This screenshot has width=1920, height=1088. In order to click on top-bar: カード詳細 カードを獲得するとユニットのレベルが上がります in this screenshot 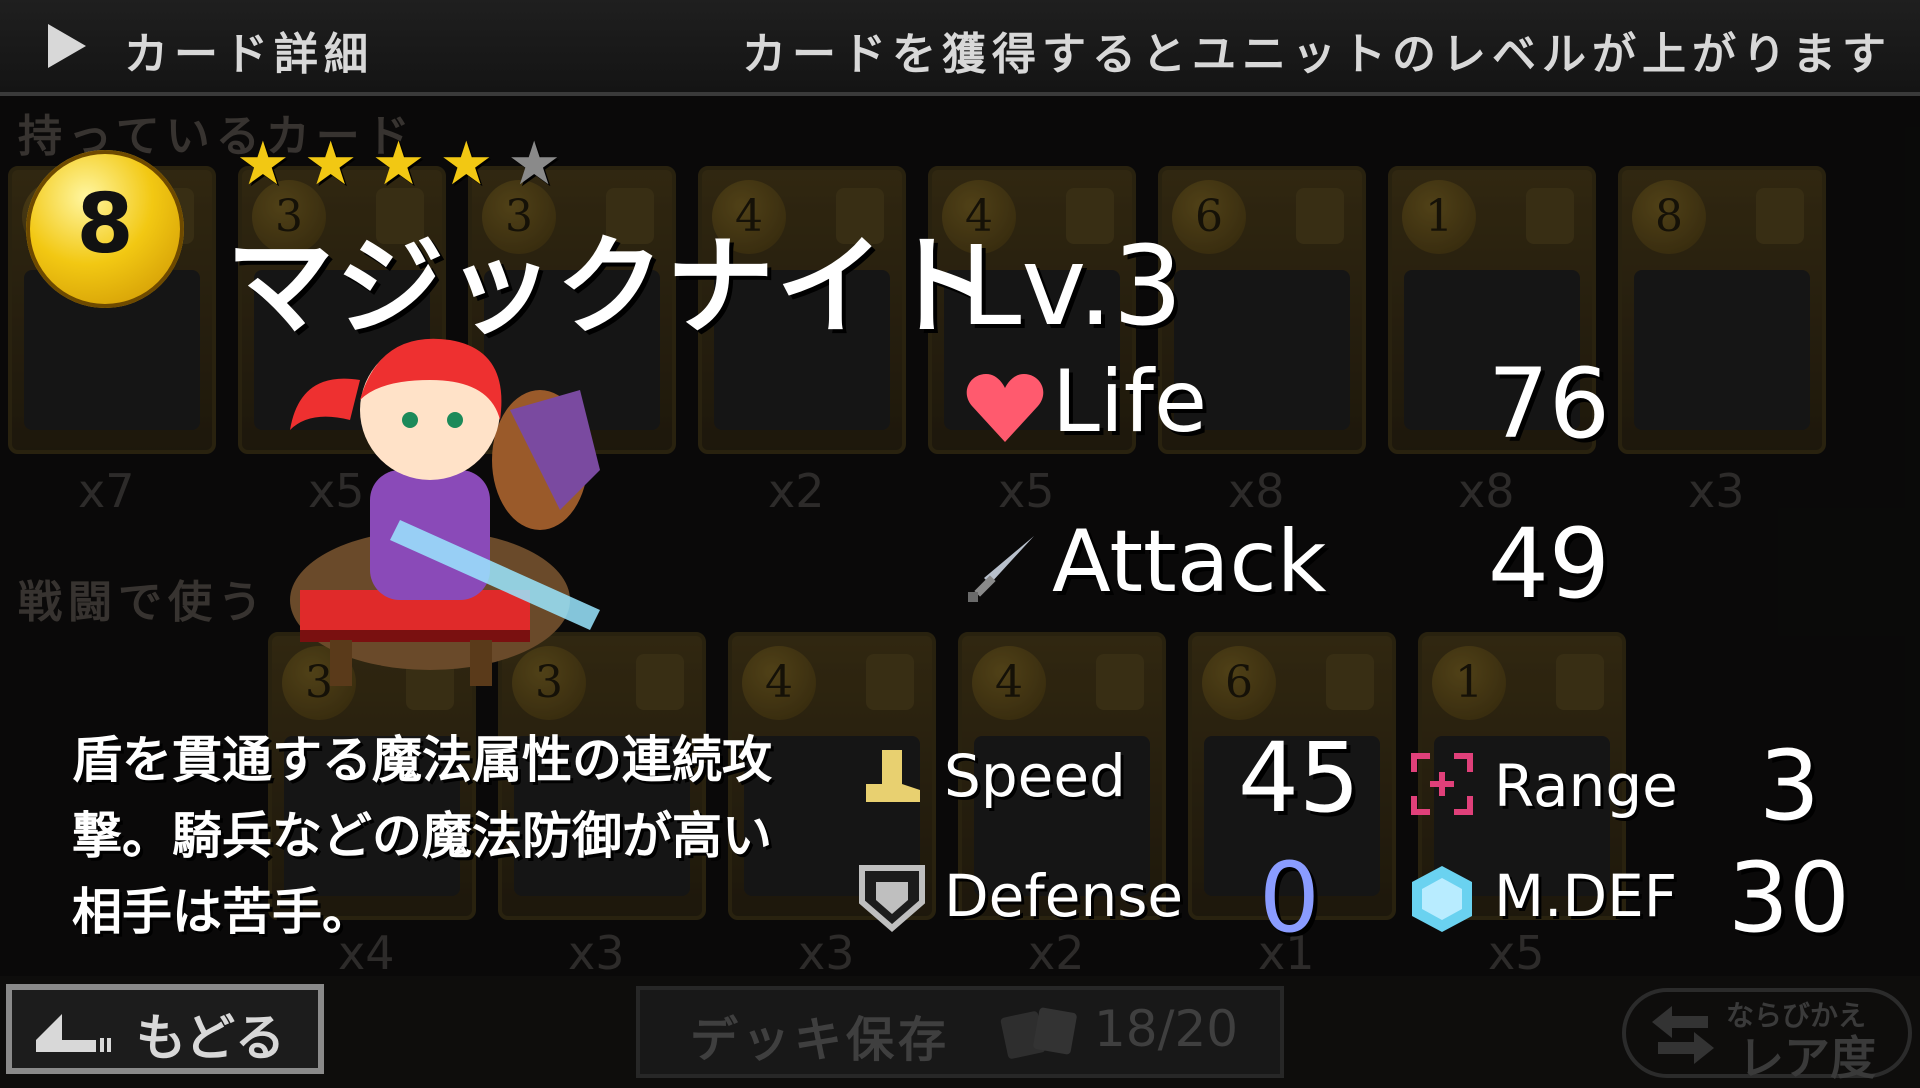, I will do `click(960, 48)`.